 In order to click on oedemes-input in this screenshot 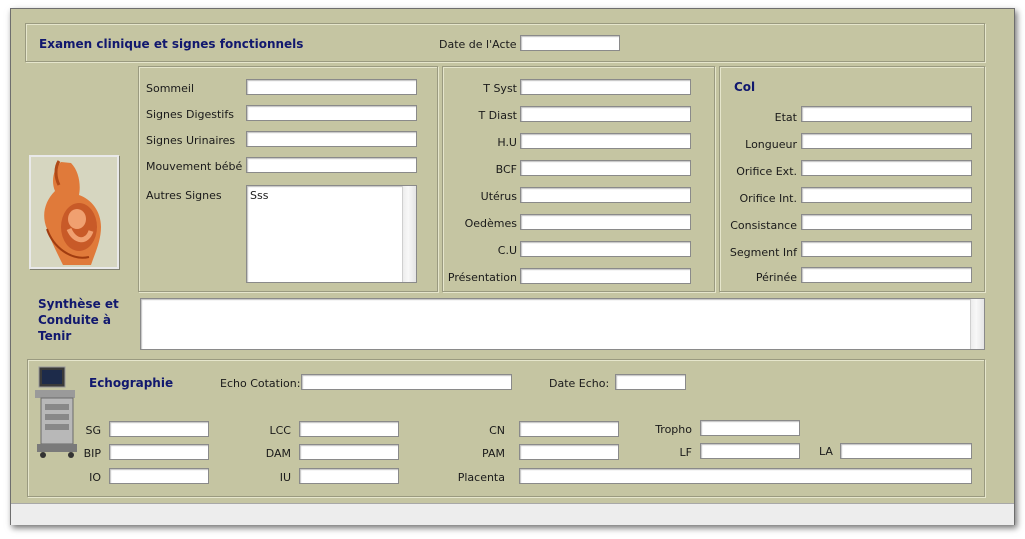, I will do `click(605, 222)`.